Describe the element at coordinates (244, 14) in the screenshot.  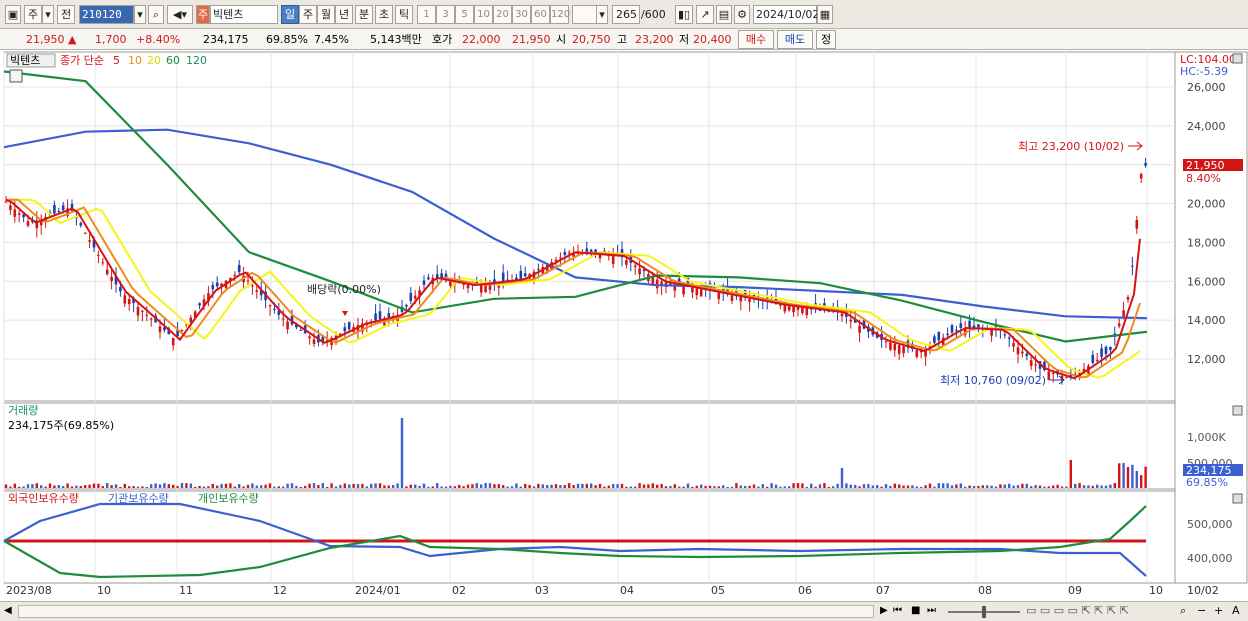
I see `stock-name-field: 빅텐츠` at that location.